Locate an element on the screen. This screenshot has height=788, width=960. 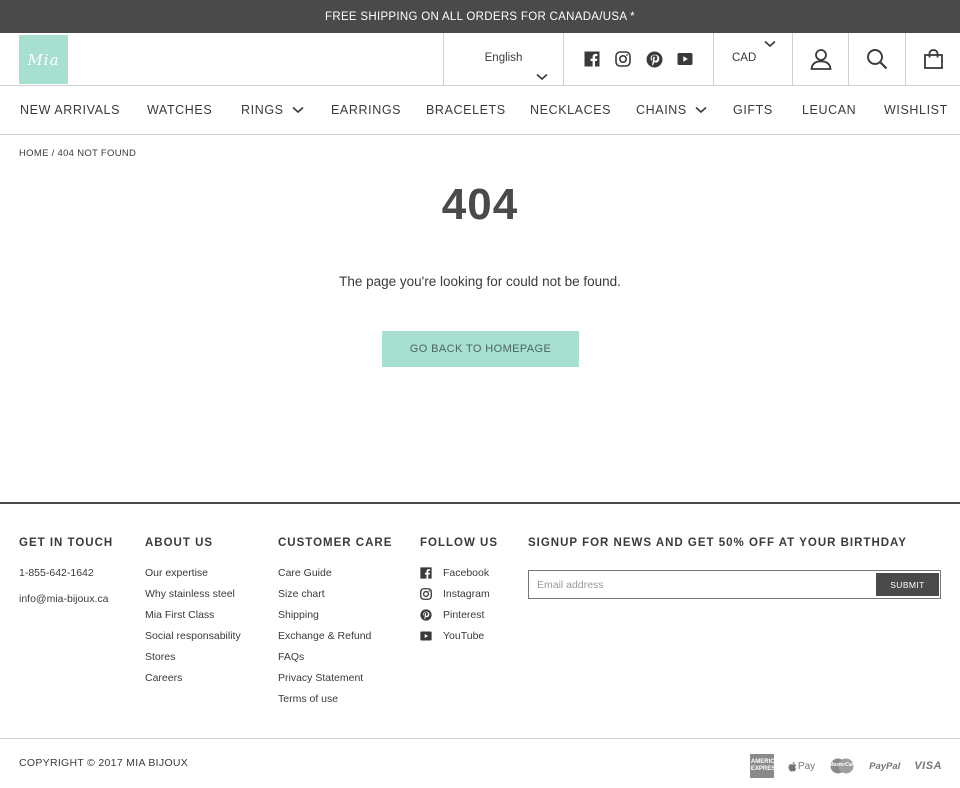
logo-text: Mia is located at coordinates (43, 59).